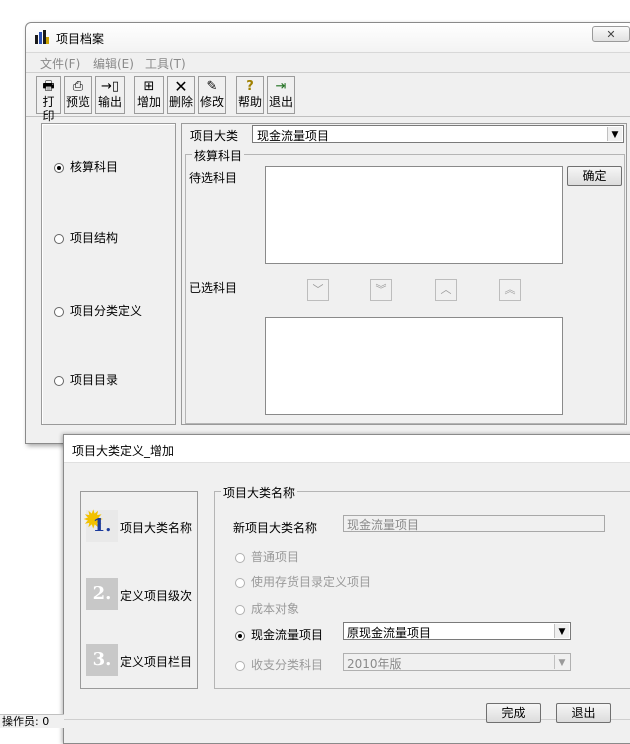  What do you see at coordinates (180, 102) in the screenshot?
I see `delete-label: 删除` at bounding box center [180, 102].